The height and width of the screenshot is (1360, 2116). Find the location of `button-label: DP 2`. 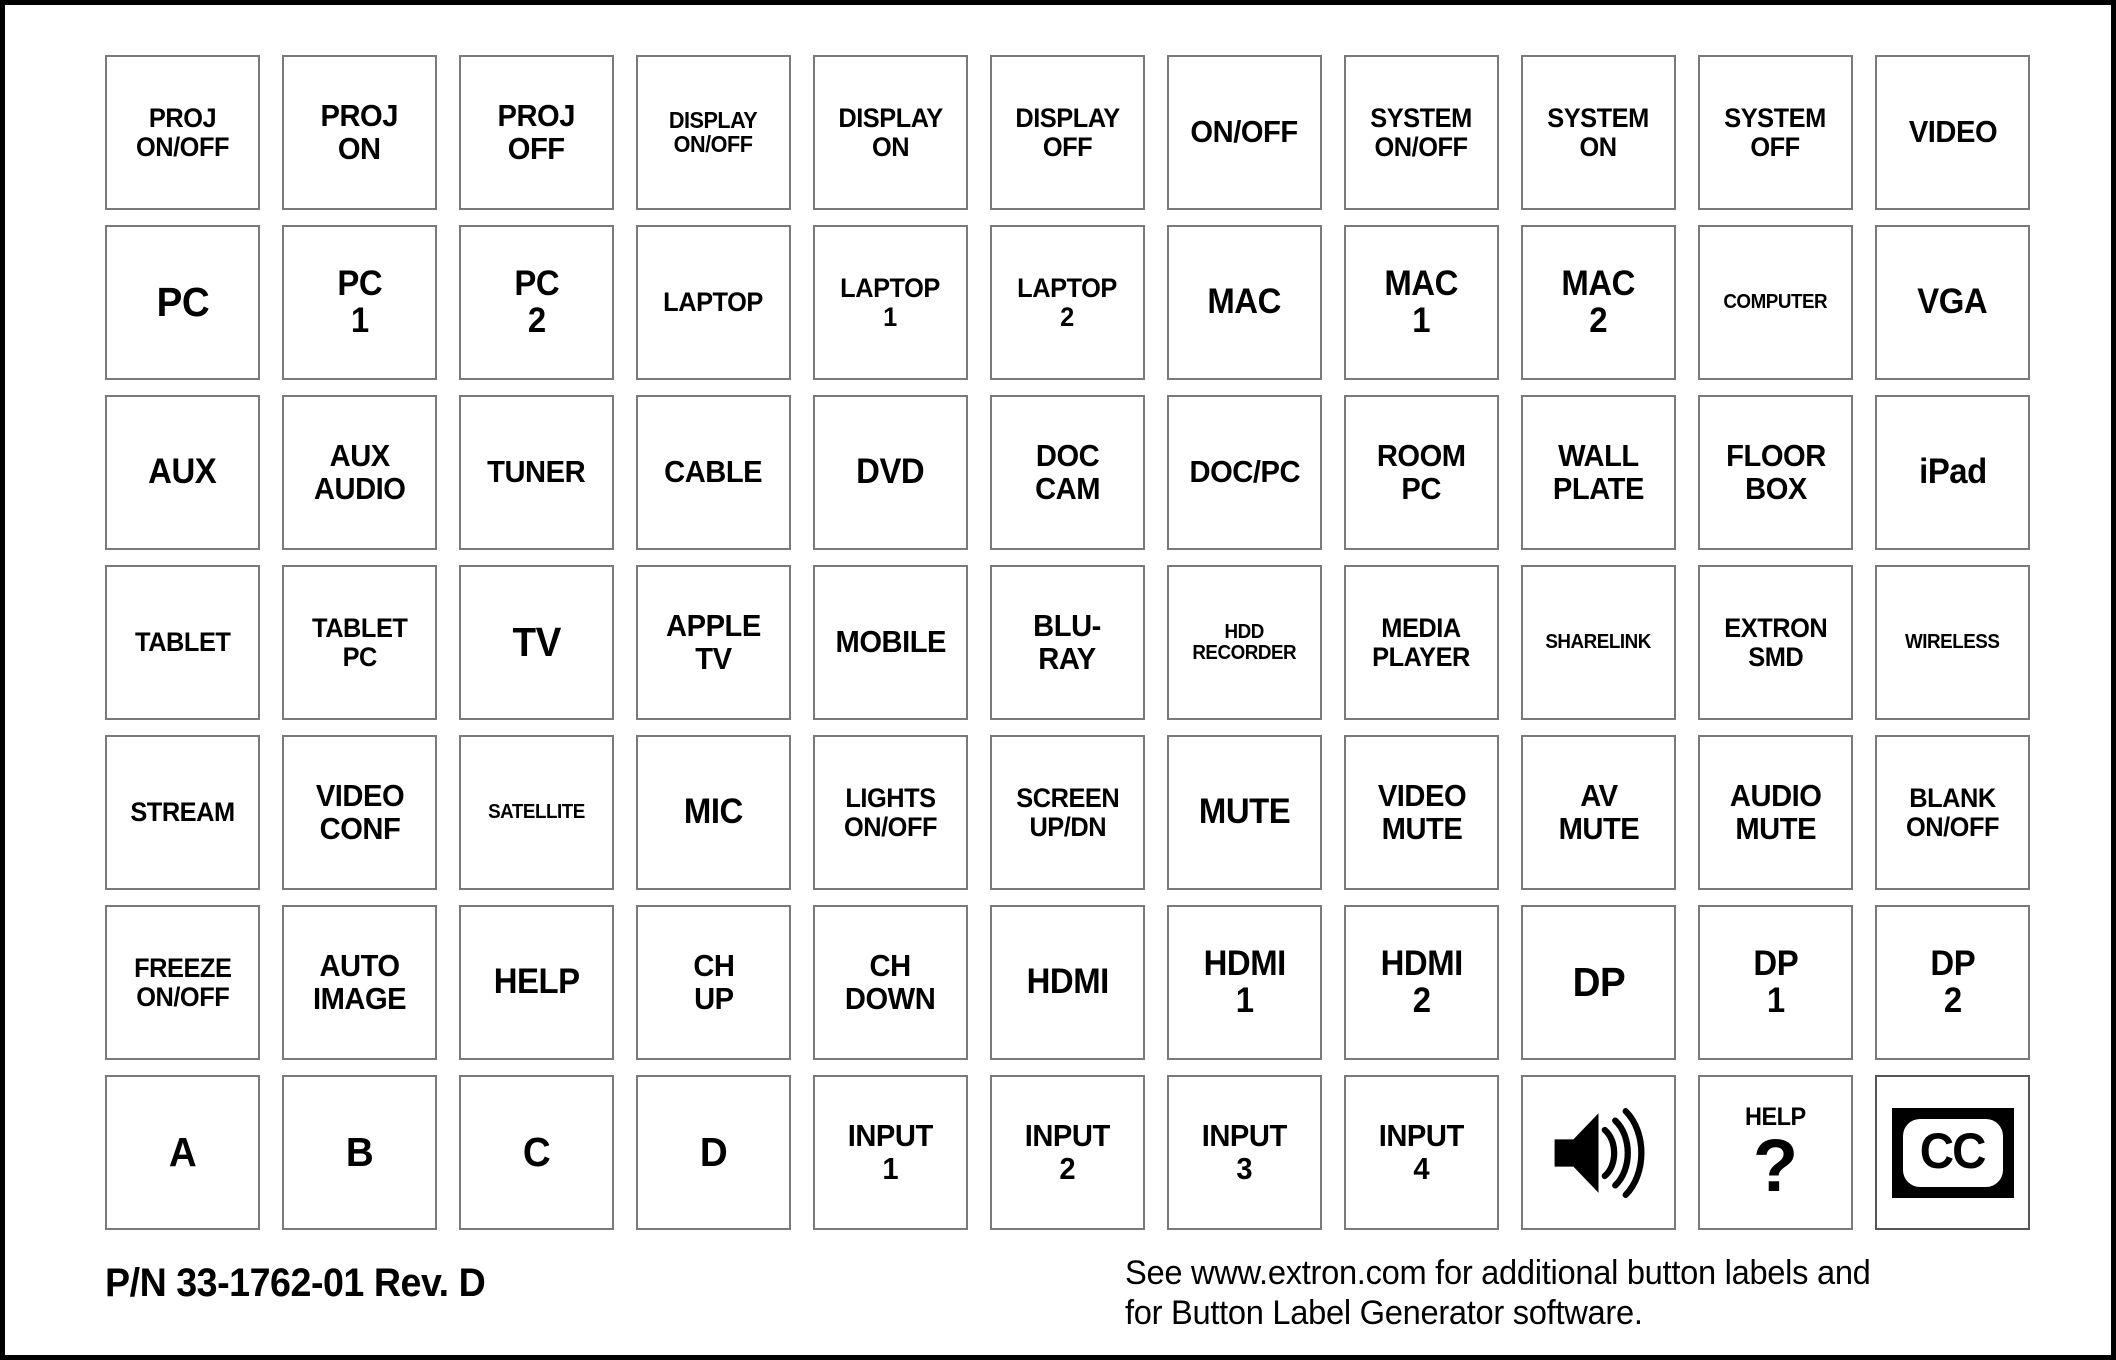

button-label: DP 2 is located at coordinates (1952, 982).